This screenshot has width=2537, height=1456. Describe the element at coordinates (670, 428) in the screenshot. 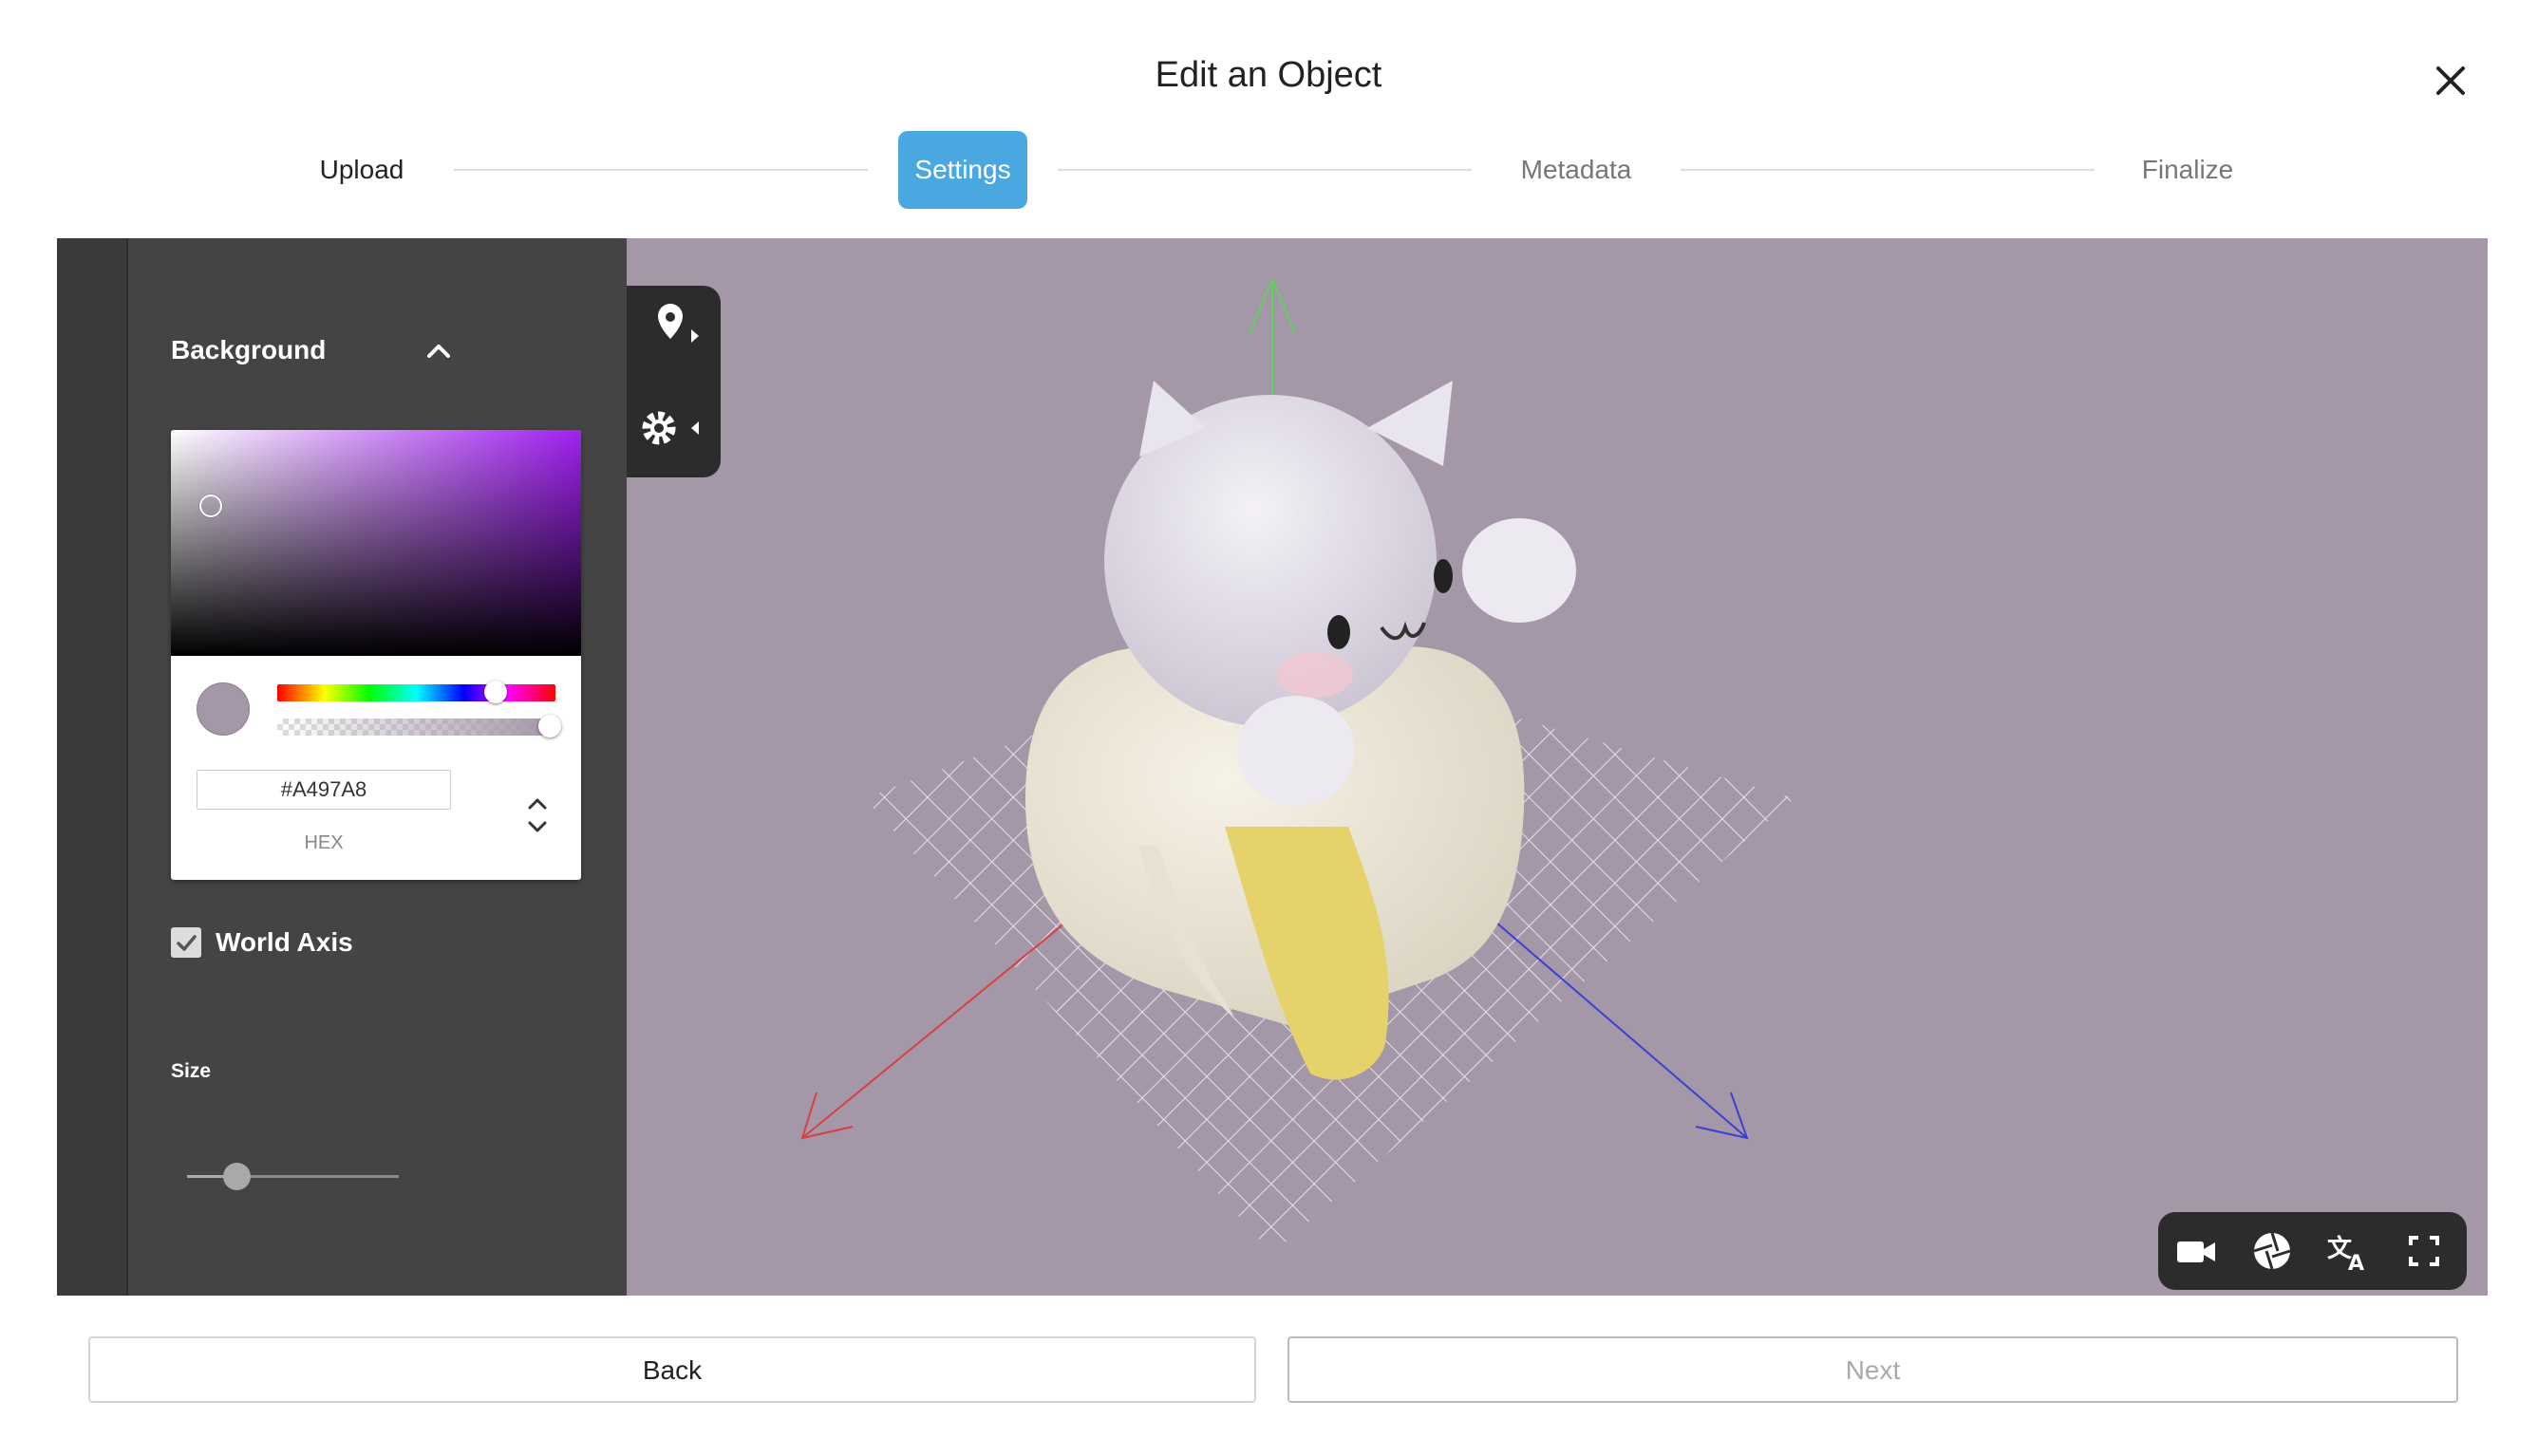

I see `settings-gear-icon` at that location.